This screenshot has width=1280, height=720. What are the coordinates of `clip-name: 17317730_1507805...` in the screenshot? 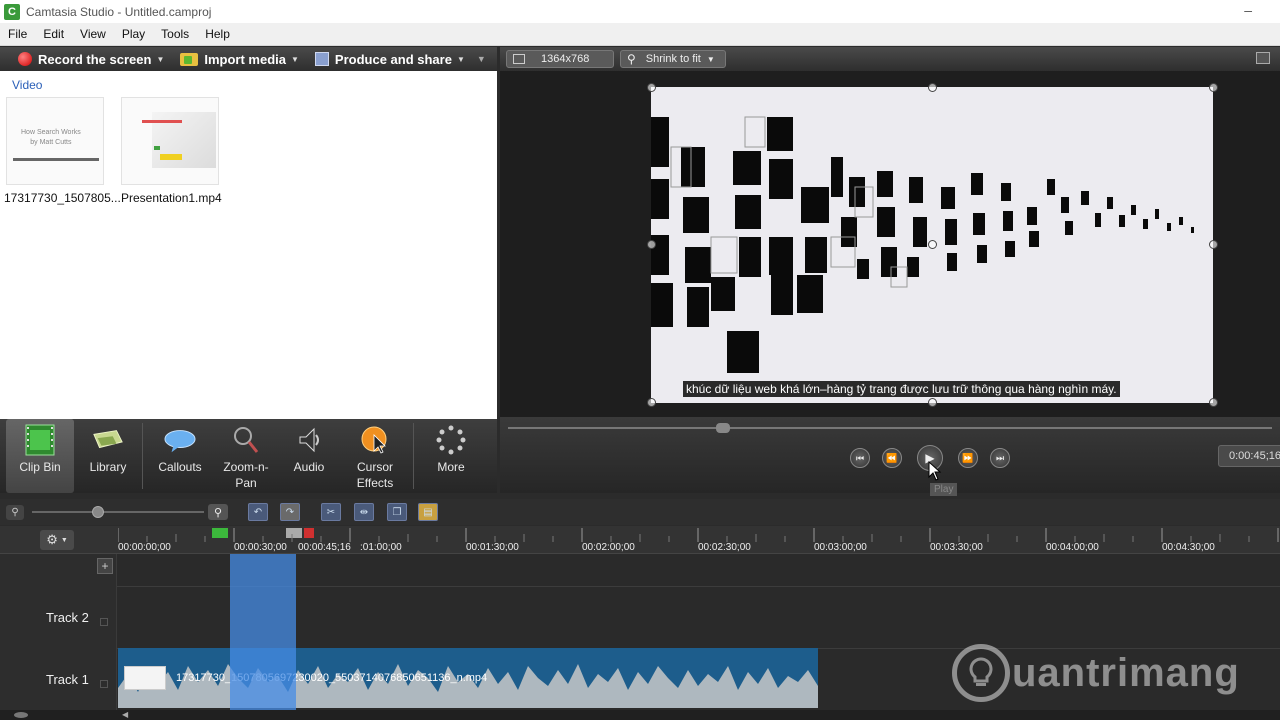 It's located at (62, 198).